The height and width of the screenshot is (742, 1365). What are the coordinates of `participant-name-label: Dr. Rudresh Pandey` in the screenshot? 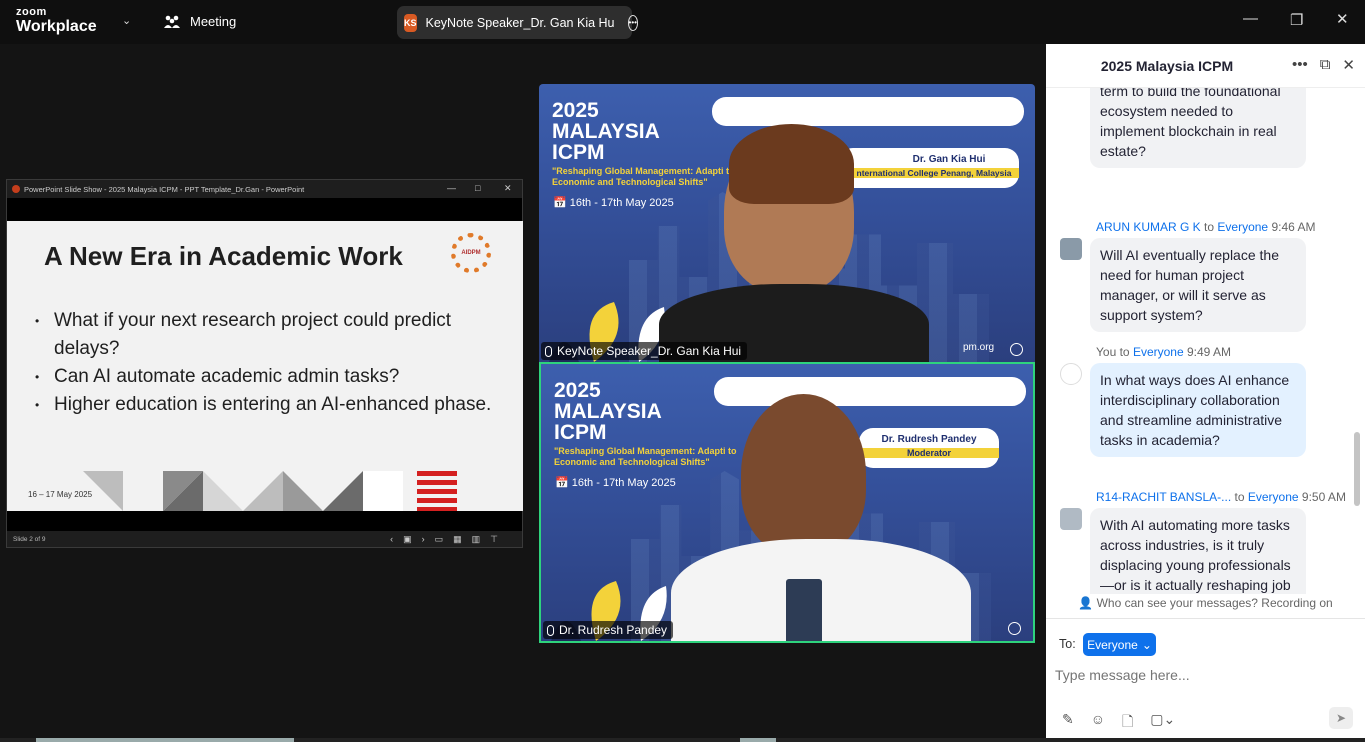 It's located at (608, 630).